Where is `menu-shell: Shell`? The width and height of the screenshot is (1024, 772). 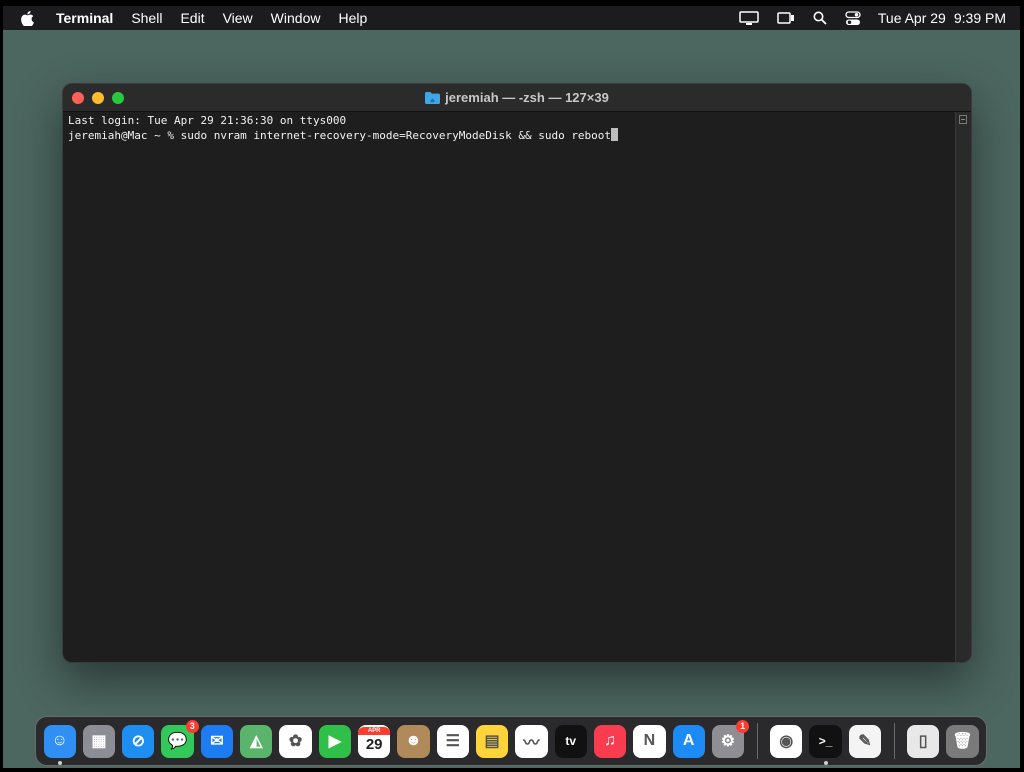 menu-shell: Shell is located at coordinates (146, 18).